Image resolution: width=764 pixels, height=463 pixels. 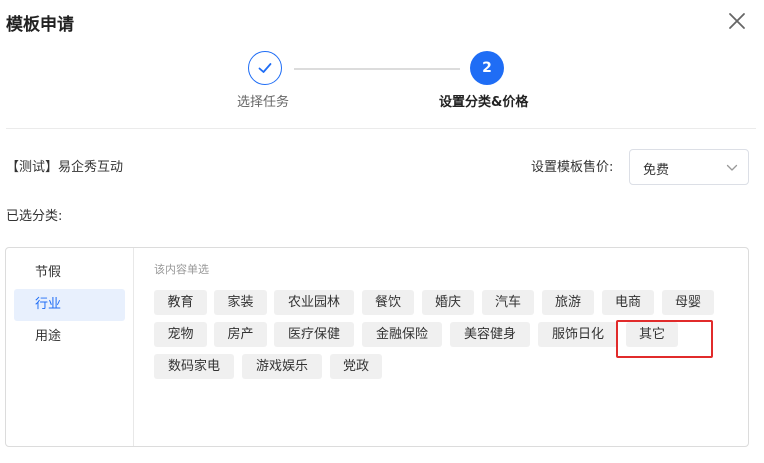 I want to click on tag-wedding: 婚庆, so click(x=448, y=302).